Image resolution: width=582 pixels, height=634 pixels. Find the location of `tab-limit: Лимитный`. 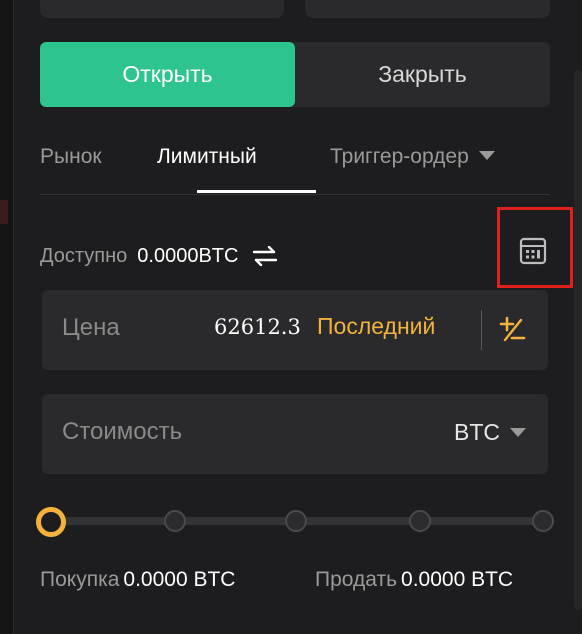

tab-limit: Лимитный is located at coordinates (207, 157).